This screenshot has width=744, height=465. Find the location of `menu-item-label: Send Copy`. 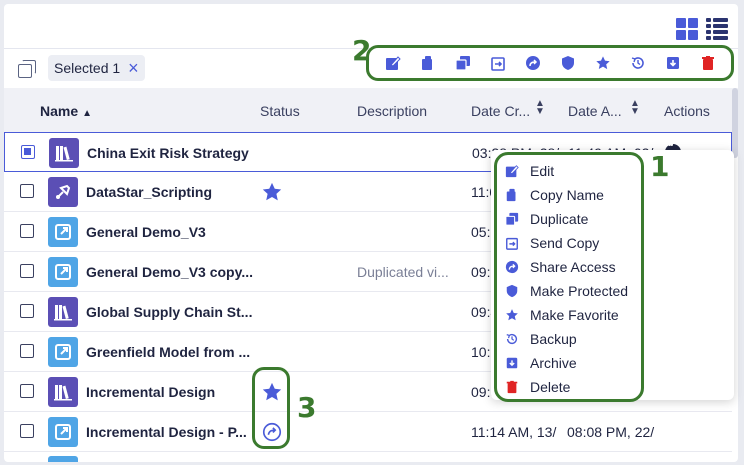

menu-item-label: Send Copy is located at coordinates (565, 243).